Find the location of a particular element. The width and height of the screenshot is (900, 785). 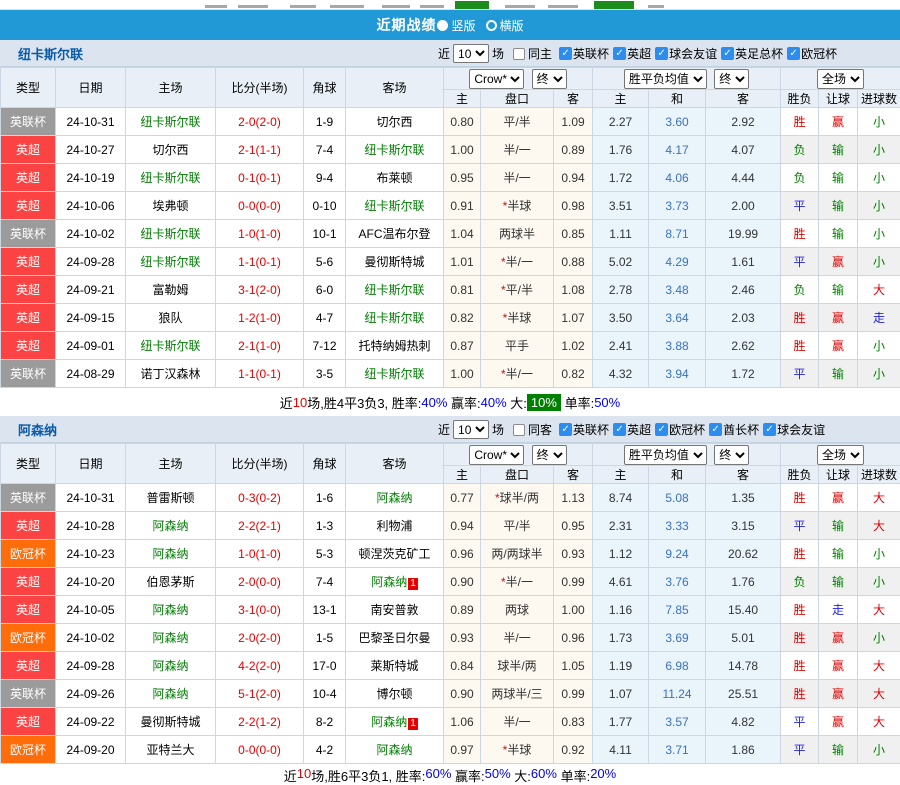

away-team: 切尔西 is located at coordinates (395, 122).